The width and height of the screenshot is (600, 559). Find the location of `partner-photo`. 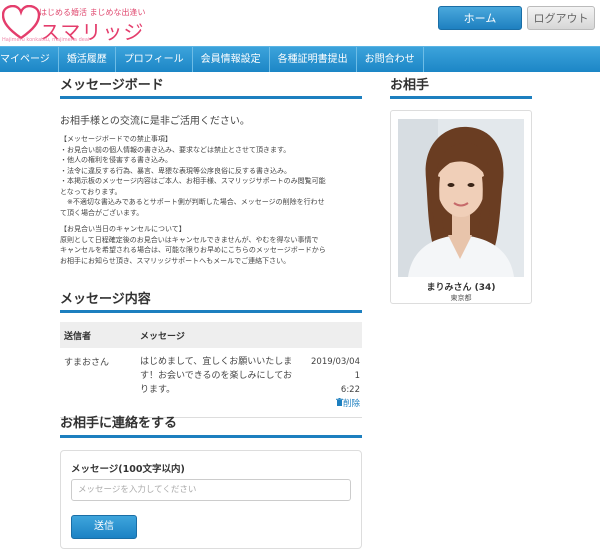

partner-photo is located at coordinates (461, 198).